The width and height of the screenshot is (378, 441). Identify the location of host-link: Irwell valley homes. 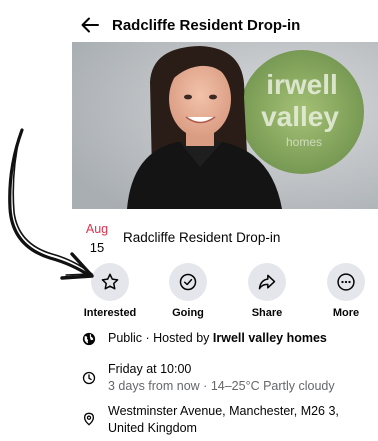
(270, 338).